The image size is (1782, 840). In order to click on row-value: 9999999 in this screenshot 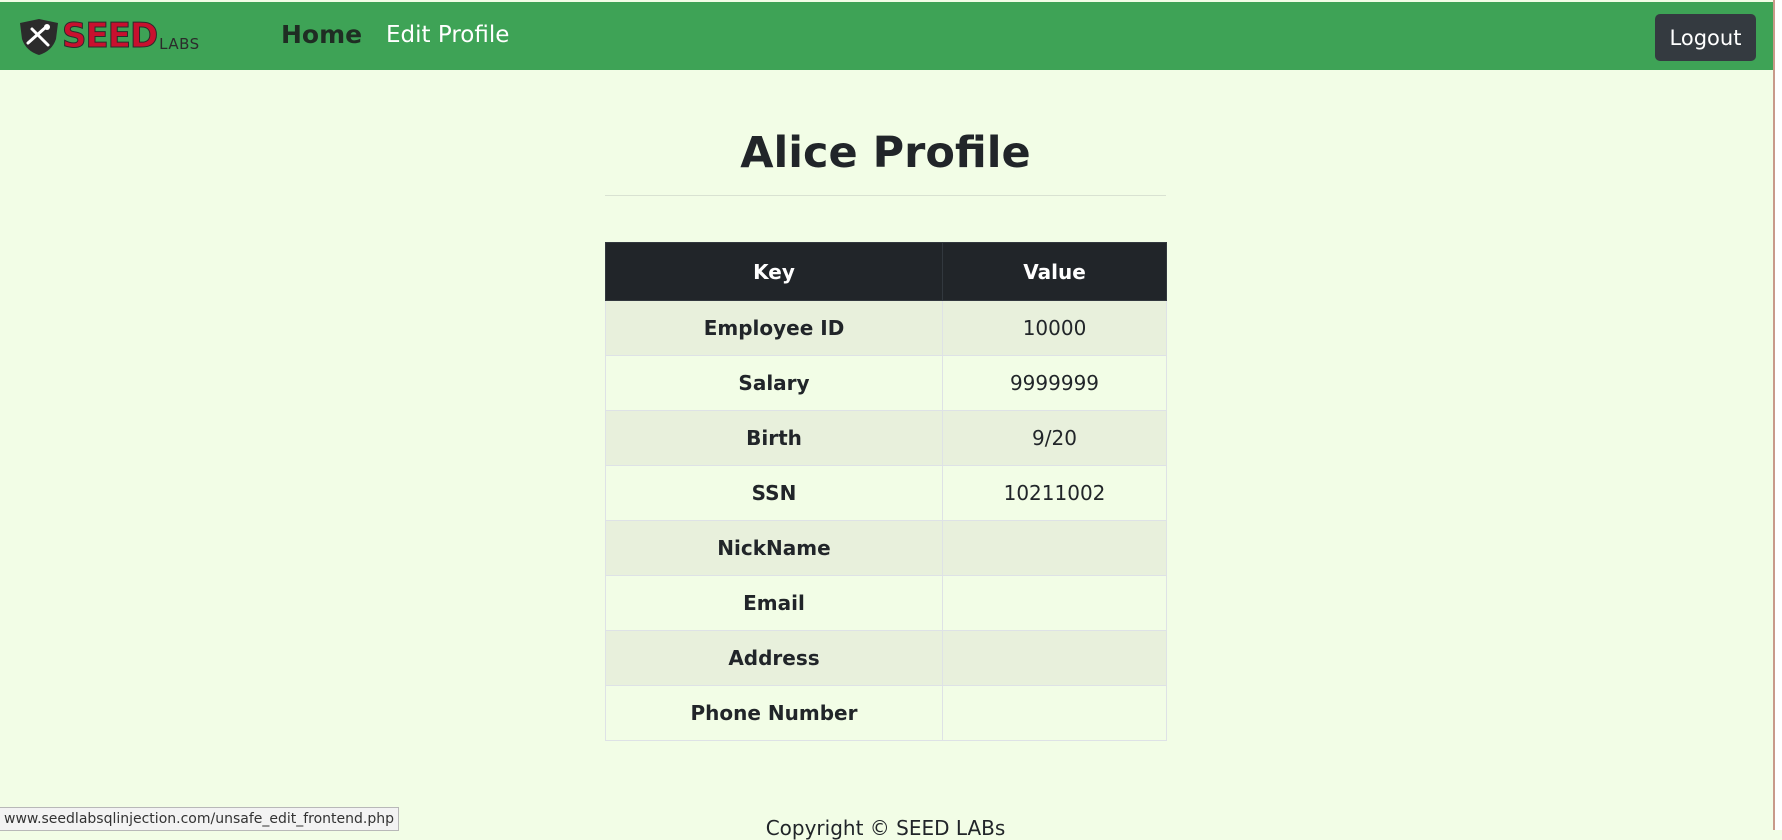, I will do `click(1054, 383)`.